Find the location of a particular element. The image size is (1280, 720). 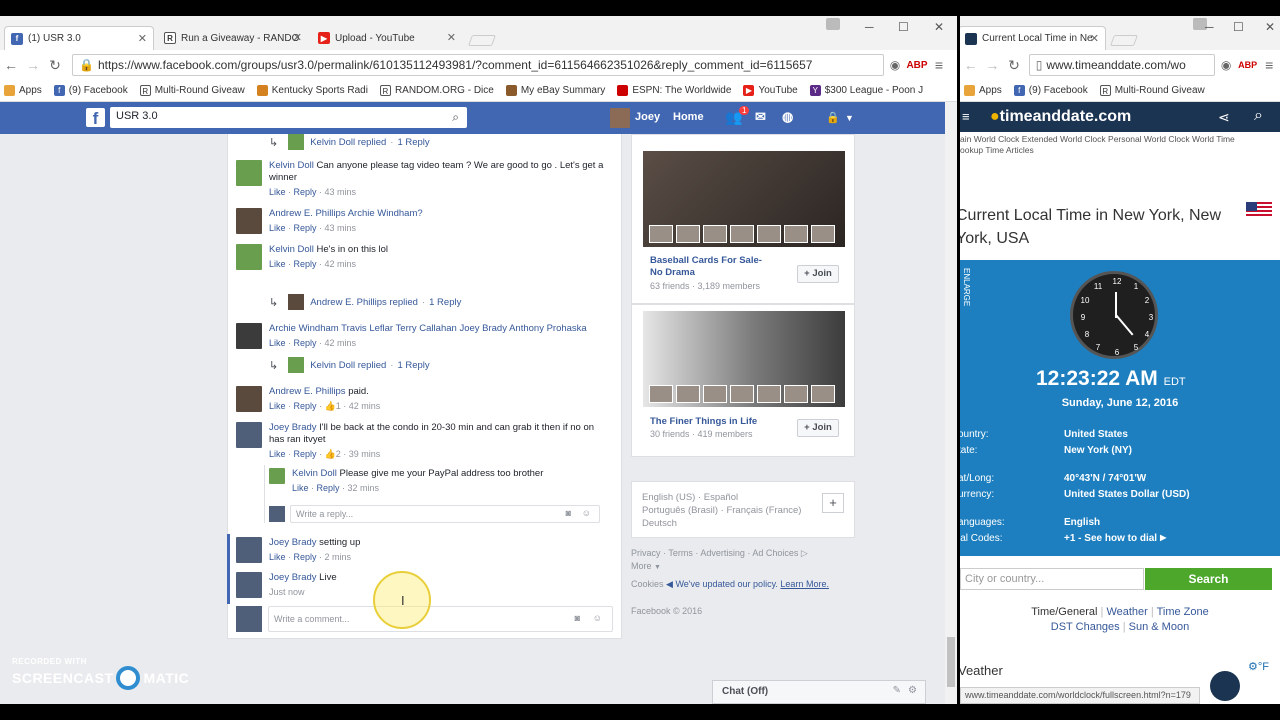

timestamp: 2 mins is located at coordinates (338, 557).